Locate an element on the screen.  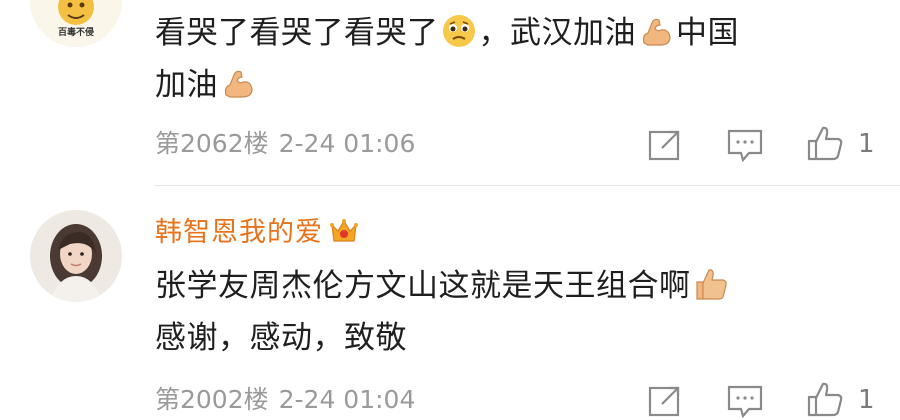
comment-text-line: 感谢，感动，致敬 is located at coordinates (281, 338).